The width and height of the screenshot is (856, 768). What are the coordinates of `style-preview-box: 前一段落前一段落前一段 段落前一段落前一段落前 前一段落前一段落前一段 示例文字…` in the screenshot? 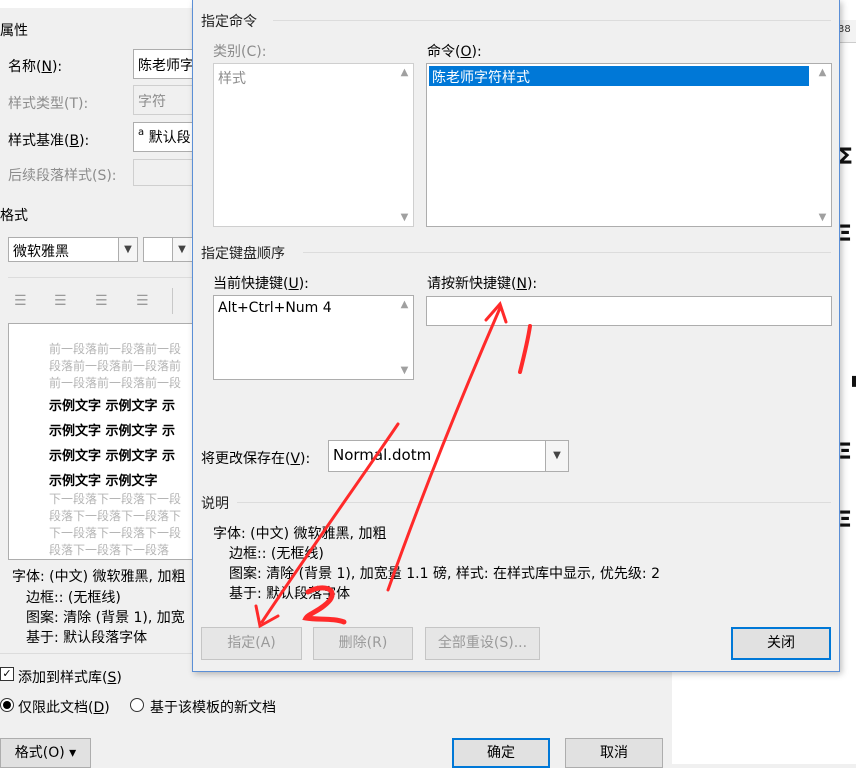 It's located at (103, 441).